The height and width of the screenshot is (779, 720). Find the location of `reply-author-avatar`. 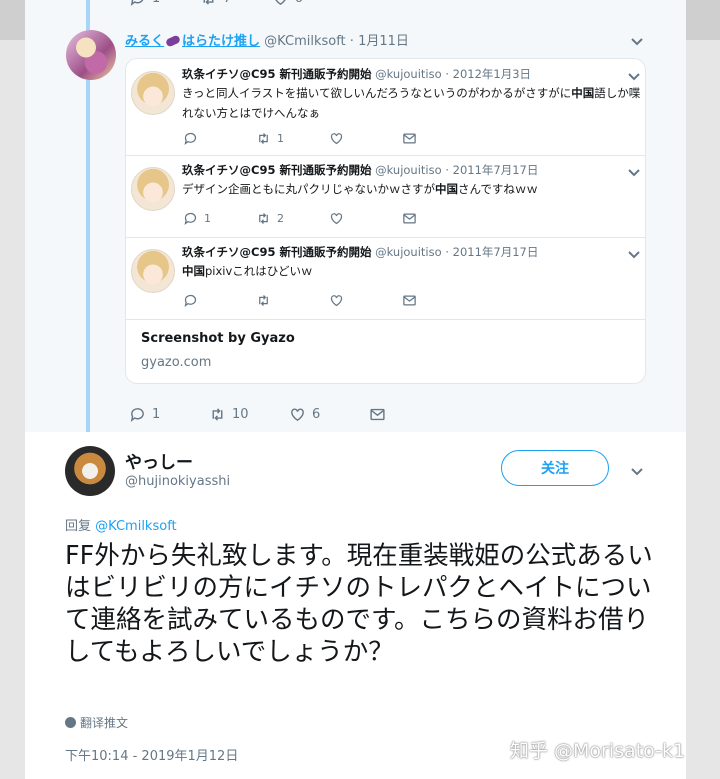

reply-author-avatar is located at coordinates (91, 55).